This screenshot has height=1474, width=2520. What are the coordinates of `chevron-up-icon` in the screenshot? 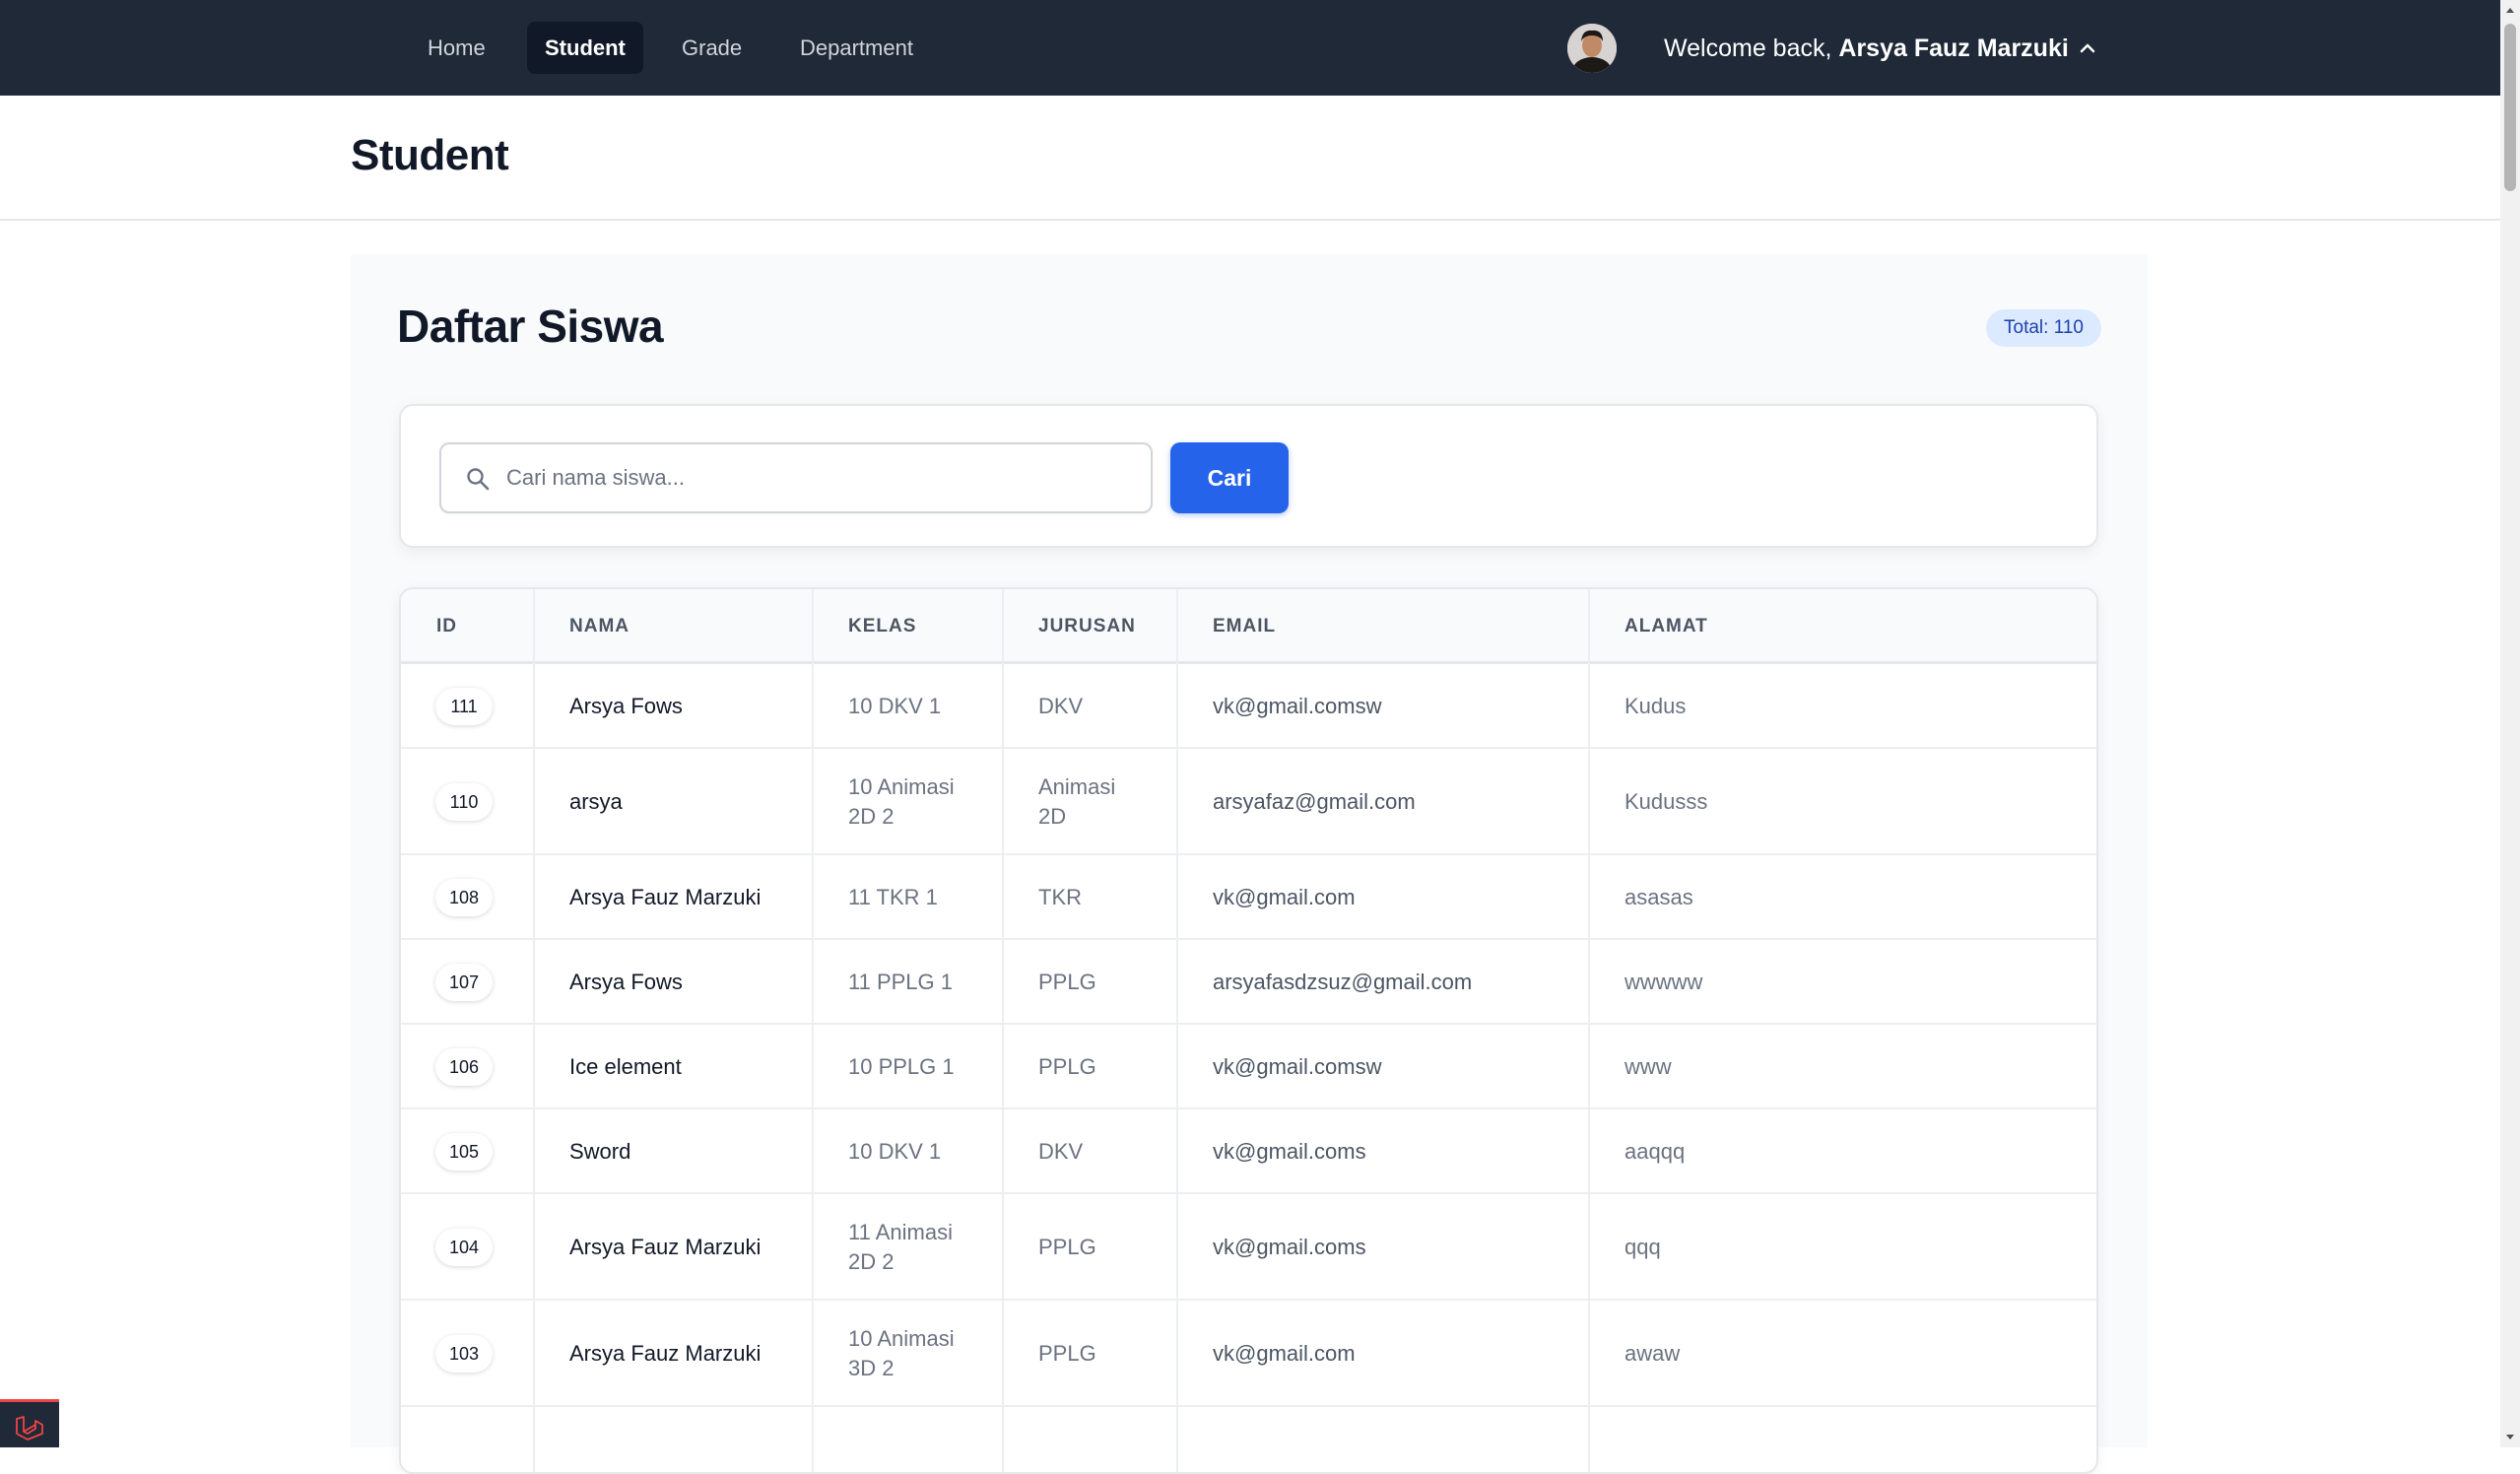 It's located at (2087, 48).